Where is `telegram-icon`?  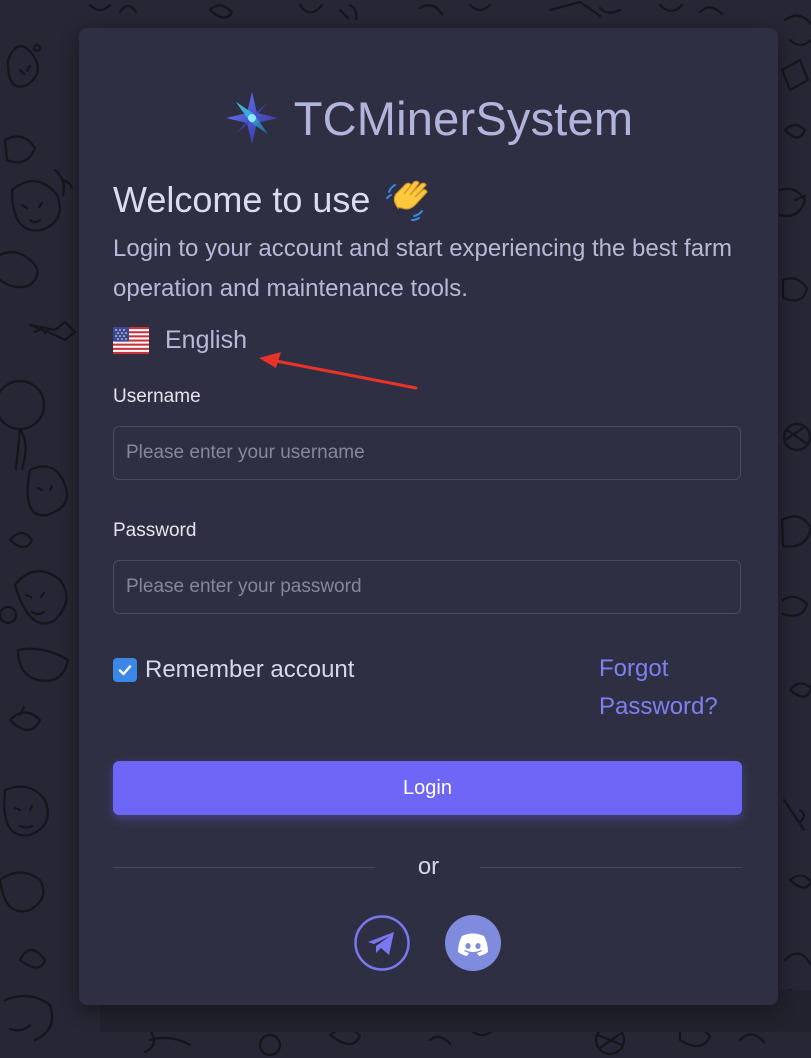 telegram-icon is located at coordinates (382, 943).